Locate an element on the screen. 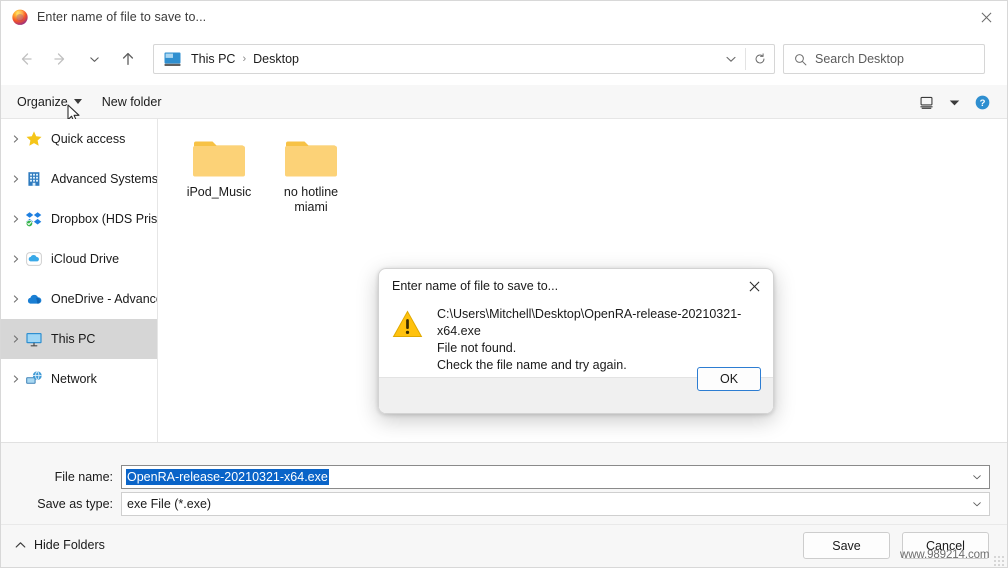  organize-label: Organize is located at coordinates (42, 101).